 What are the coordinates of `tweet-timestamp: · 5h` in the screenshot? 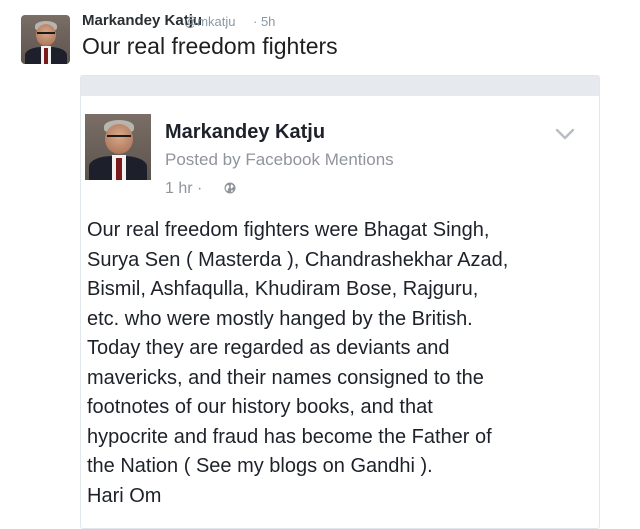 It's located at (264, 21).